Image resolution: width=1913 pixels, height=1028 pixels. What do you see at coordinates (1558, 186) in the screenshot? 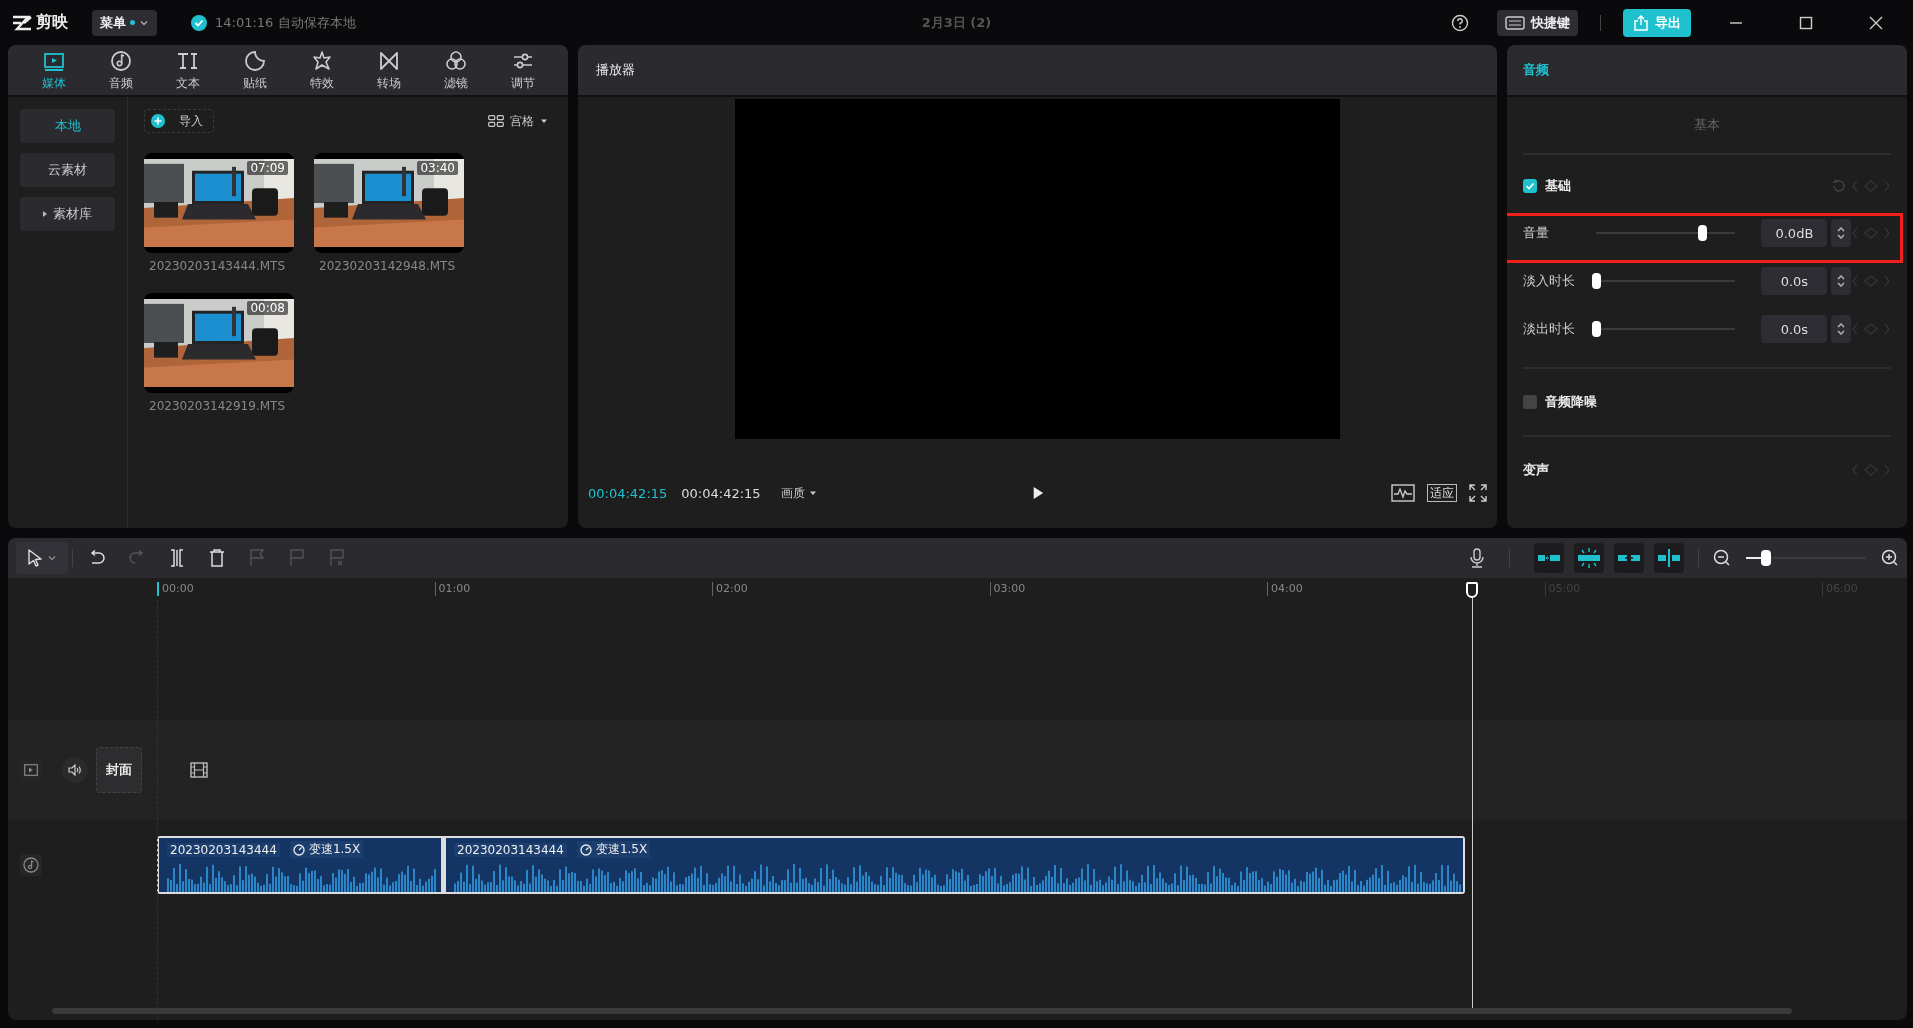
I see `basic-label: 基础` at bounding box center [1558, 186].